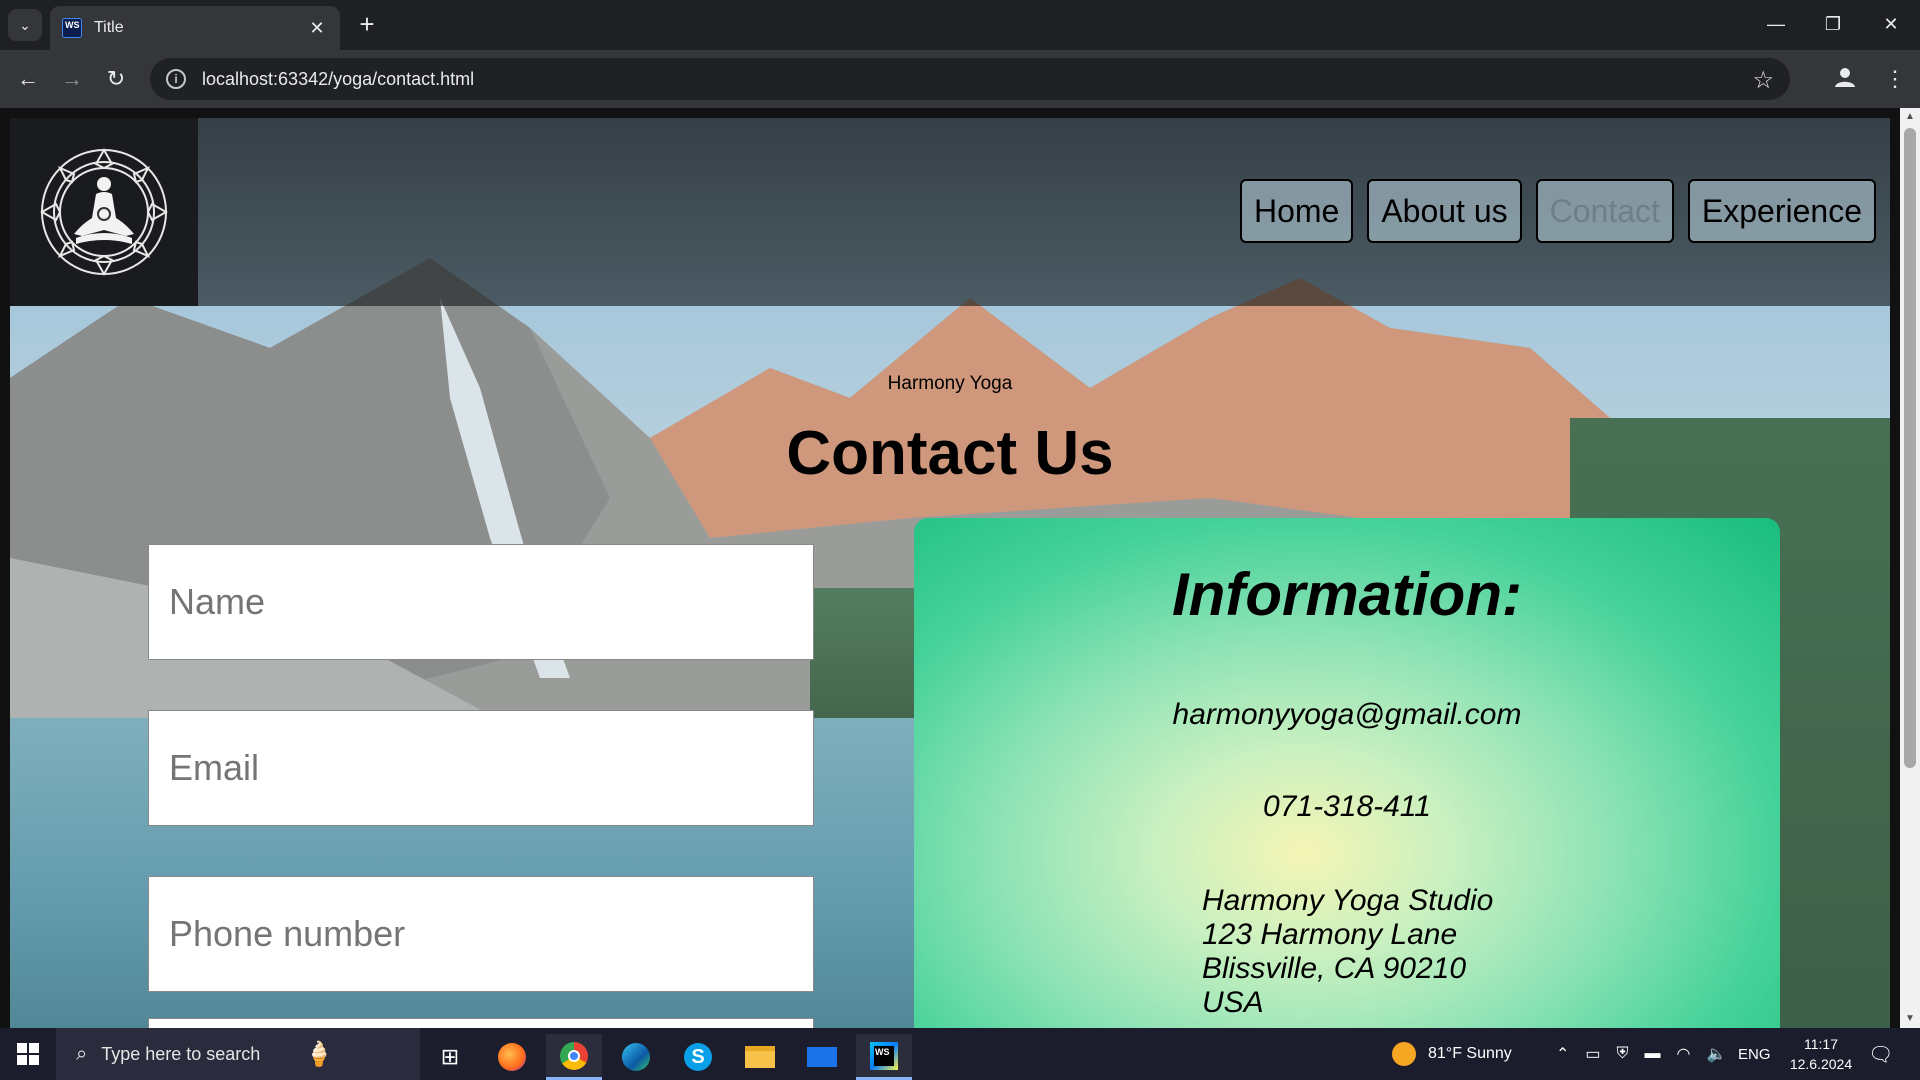  Describe the element at coordinates (72, 79) in the screenshot. I see `forward-button: →` at that location.